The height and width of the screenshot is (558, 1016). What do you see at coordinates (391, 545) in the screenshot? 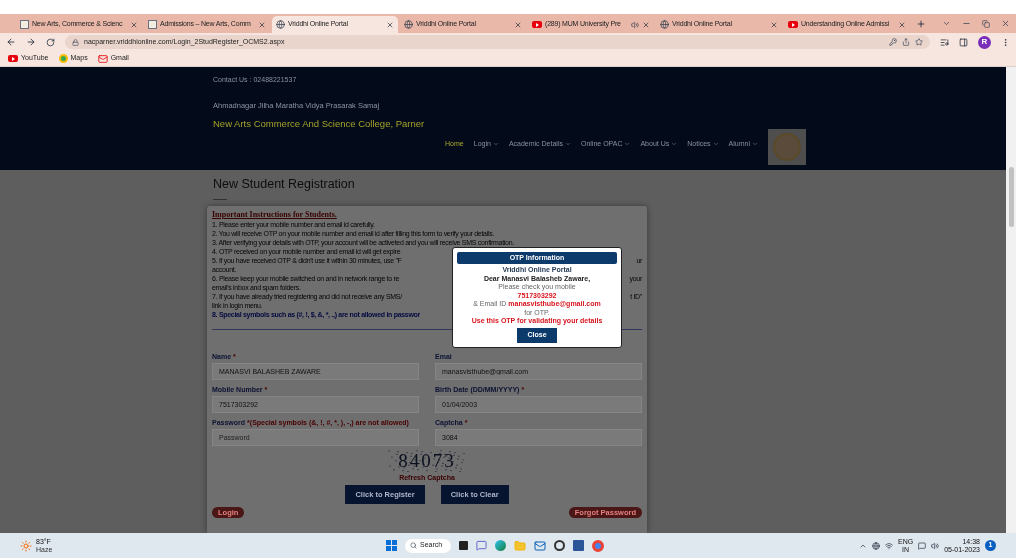
I see `windows-icon` at bounding box center [391, 545].